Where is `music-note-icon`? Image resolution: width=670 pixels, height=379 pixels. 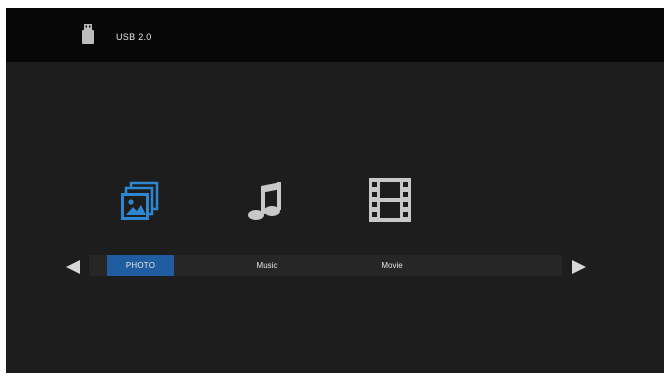 music-note-icon is located at coordinates (264, 200).